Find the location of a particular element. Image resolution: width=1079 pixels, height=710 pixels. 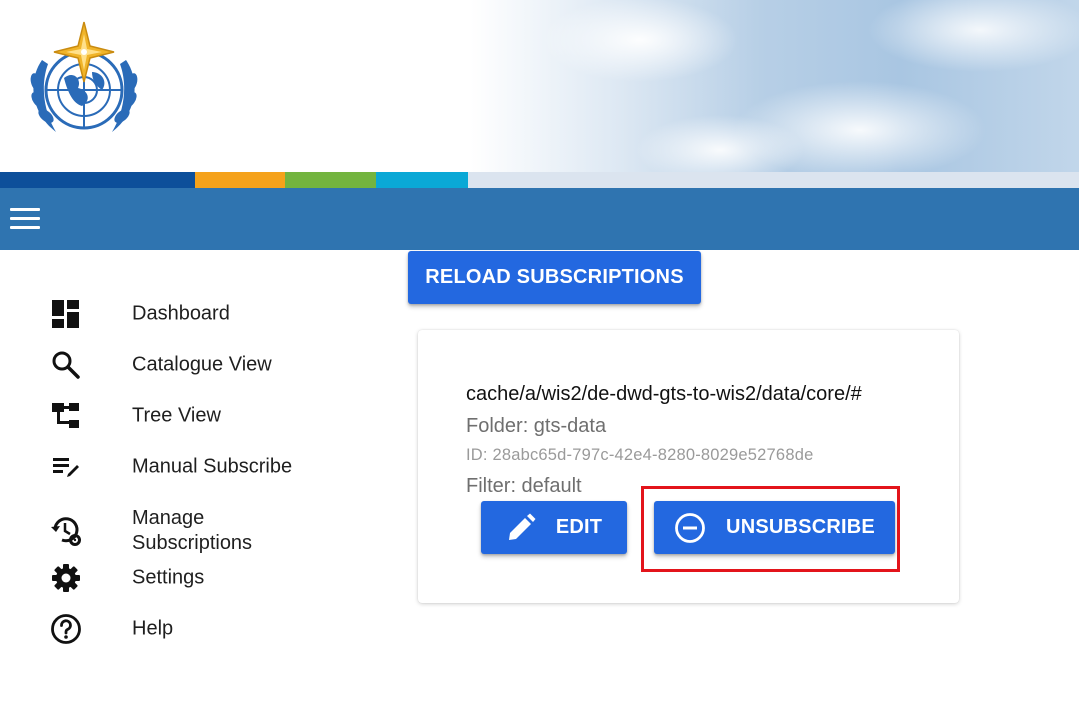

nav-label-dashboard: Dashboard is located at coordinates (181, 313).